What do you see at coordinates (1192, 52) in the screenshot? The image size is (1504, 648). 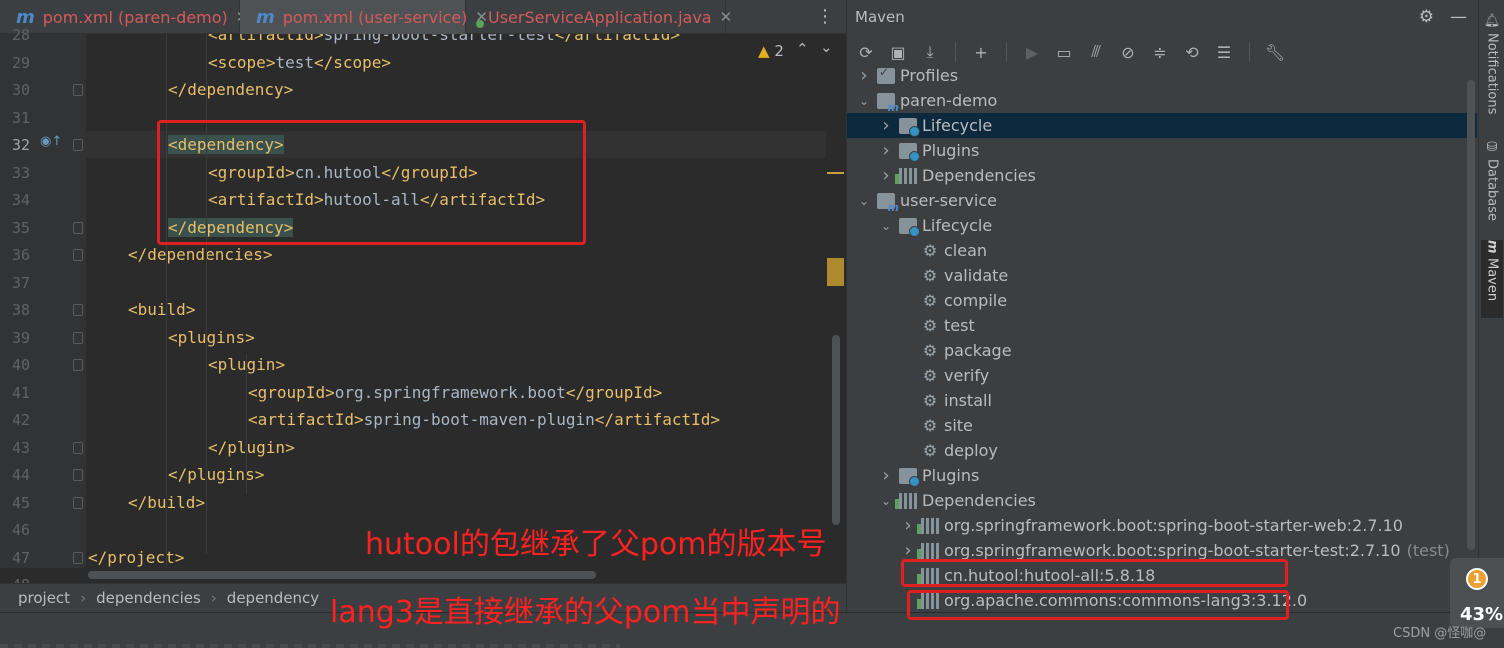 I see `show-dependencies-icon: ⟲` at bounding box center [1192, 52].